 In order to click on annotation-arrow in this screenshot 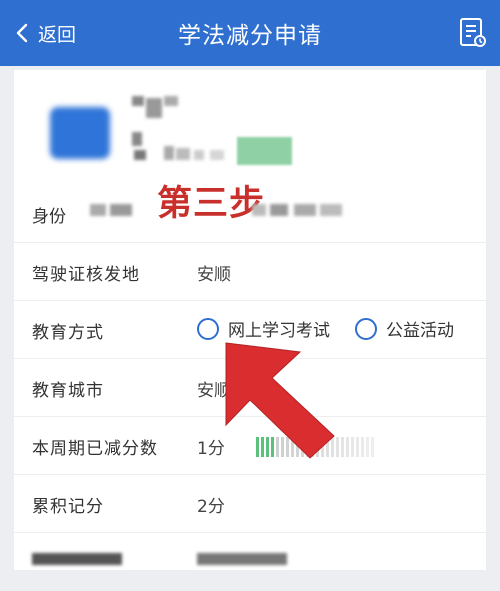, I will do `click(280, 400)`.